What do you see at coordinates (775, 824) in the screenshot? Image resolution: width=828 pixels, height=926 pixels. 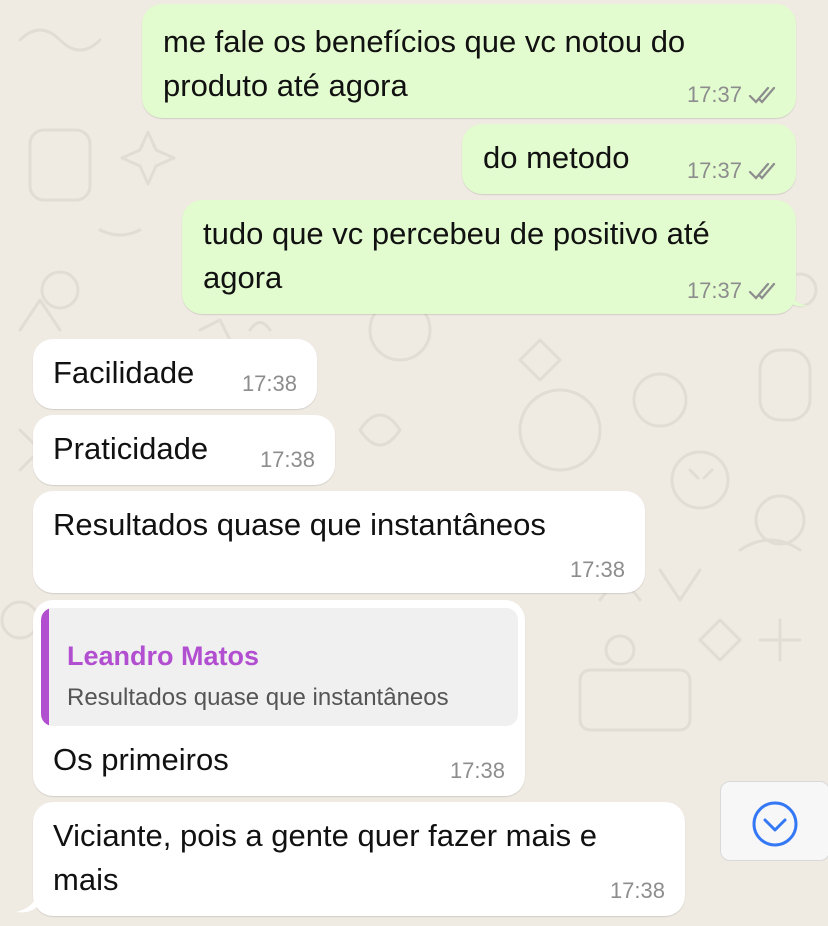 I see `chevron-down-icon` at bounding box center [775, 824].